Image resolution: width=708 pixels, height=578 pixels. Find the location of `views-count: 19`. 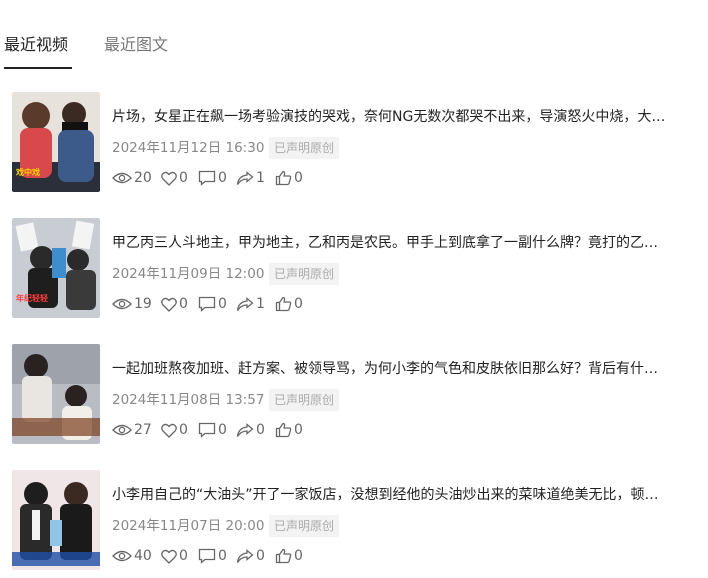

views-count: 19 is located at coordinates (143, 304).